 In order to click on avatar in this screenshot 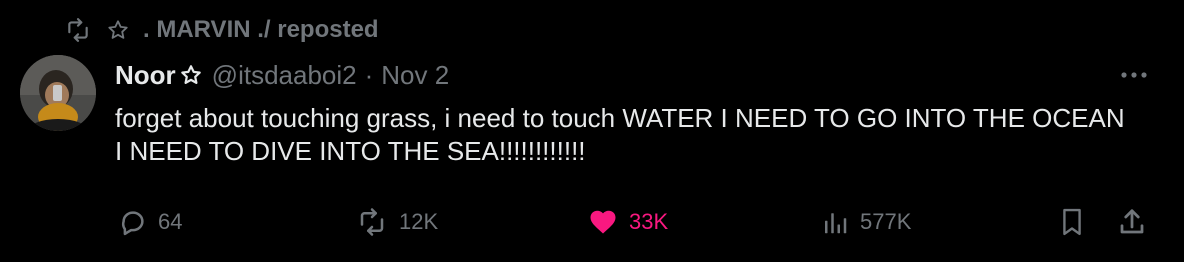, I will do `click(58, 93)`.